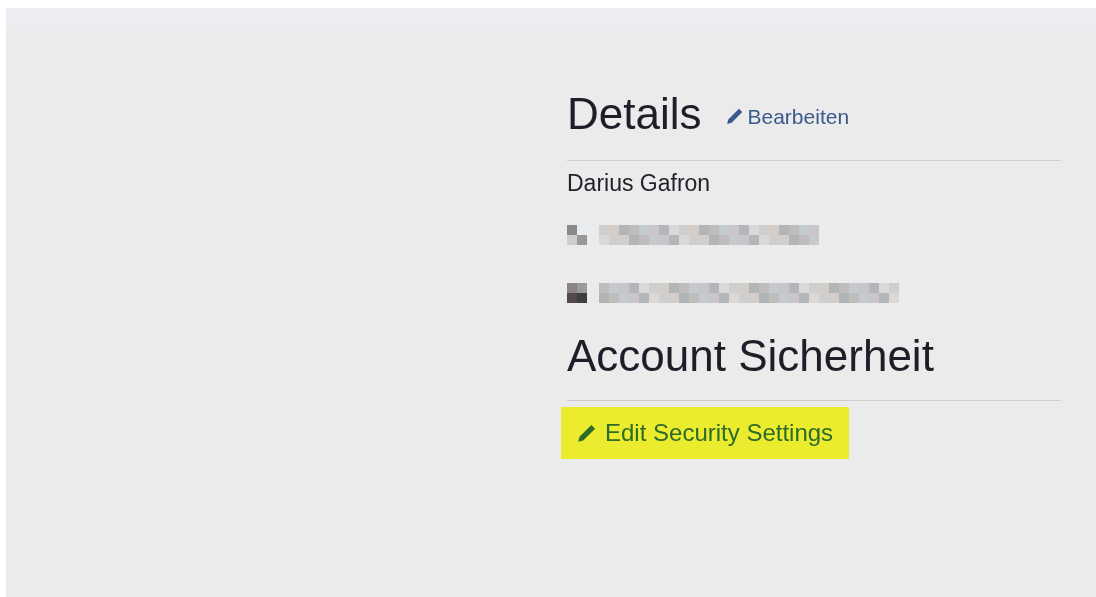 The image size is (1096, 597). I want to click on edit-security-link: Edit Security Settings, so click(705, 432).